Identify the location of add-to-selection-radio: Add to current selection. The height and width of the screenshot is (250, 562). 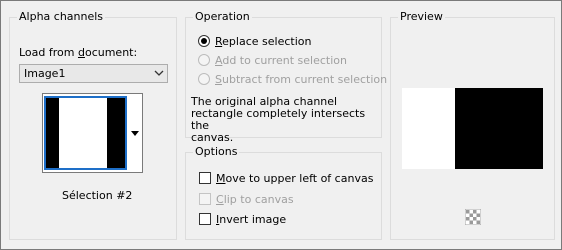
(278, 61).